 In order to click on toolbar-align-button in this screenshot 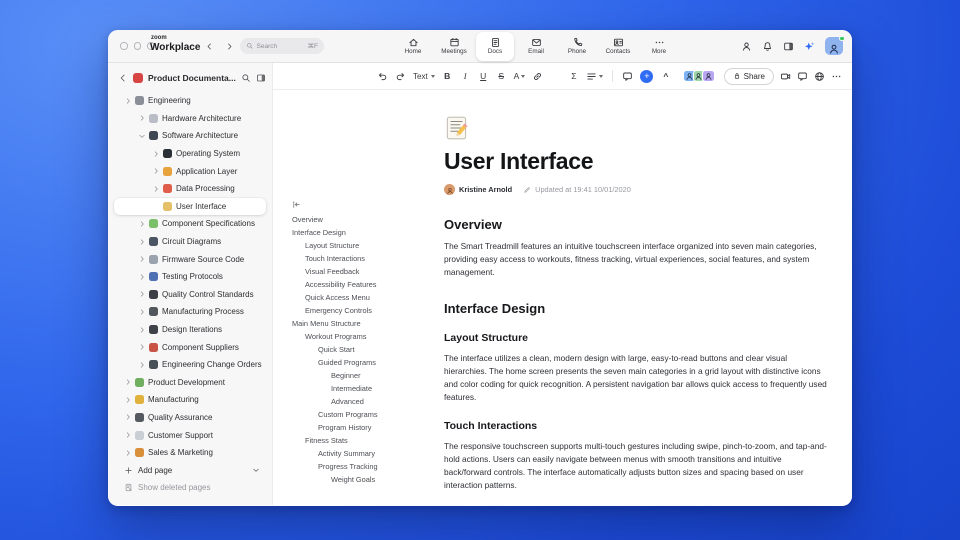, I will do `click(594, 76)`.